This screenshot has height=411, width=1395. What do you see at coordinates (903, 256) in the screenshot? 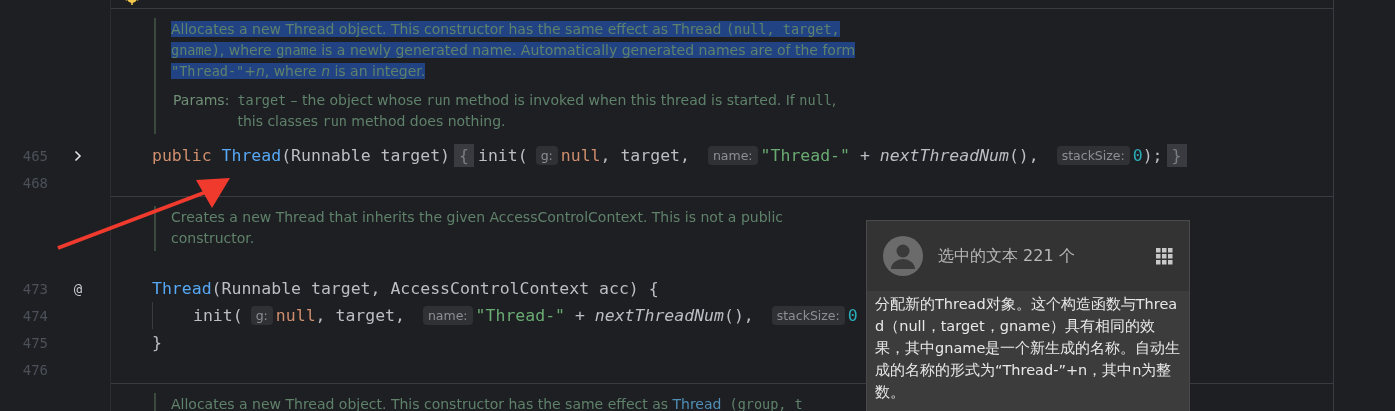
I see `avatar-icon` at bounding box center [903, 256].